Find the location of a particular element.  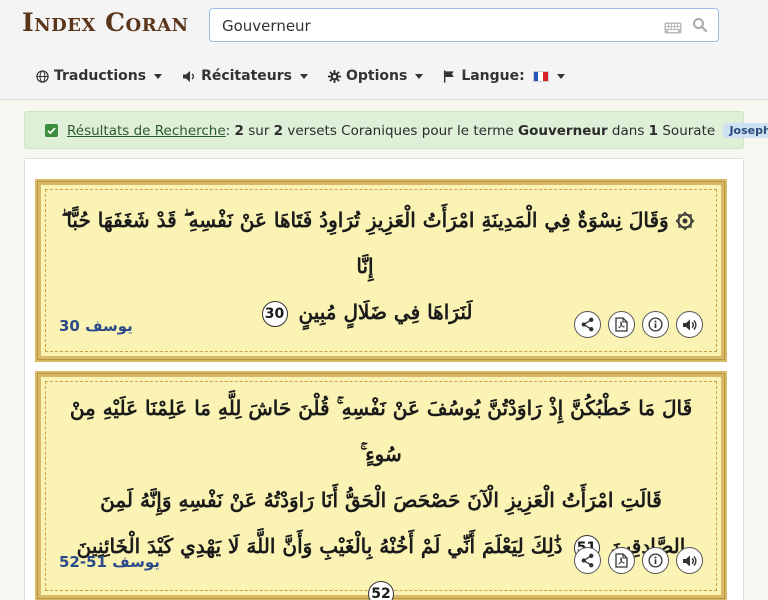

result-total: 2 is located at coordinates (278, 131).